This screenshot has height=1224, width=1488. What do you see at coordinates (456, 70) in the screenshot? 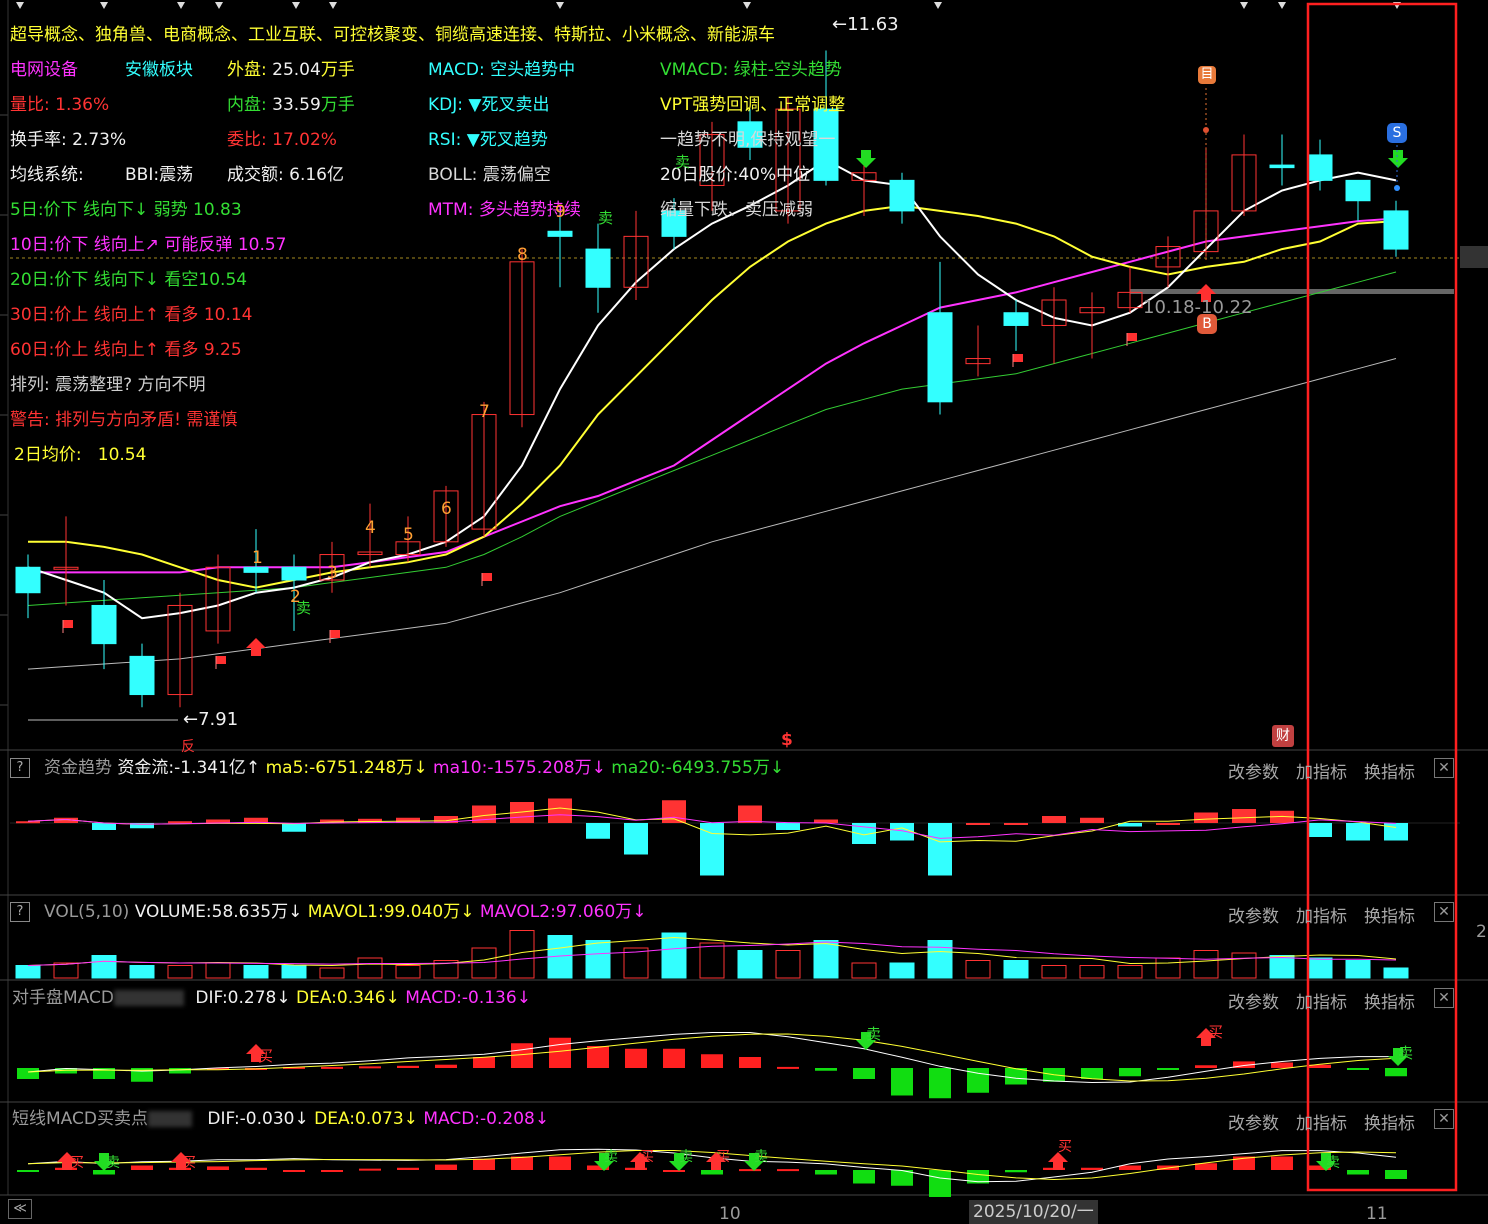
I see `macd-label: MACD:` at bounding box center [456, 70].